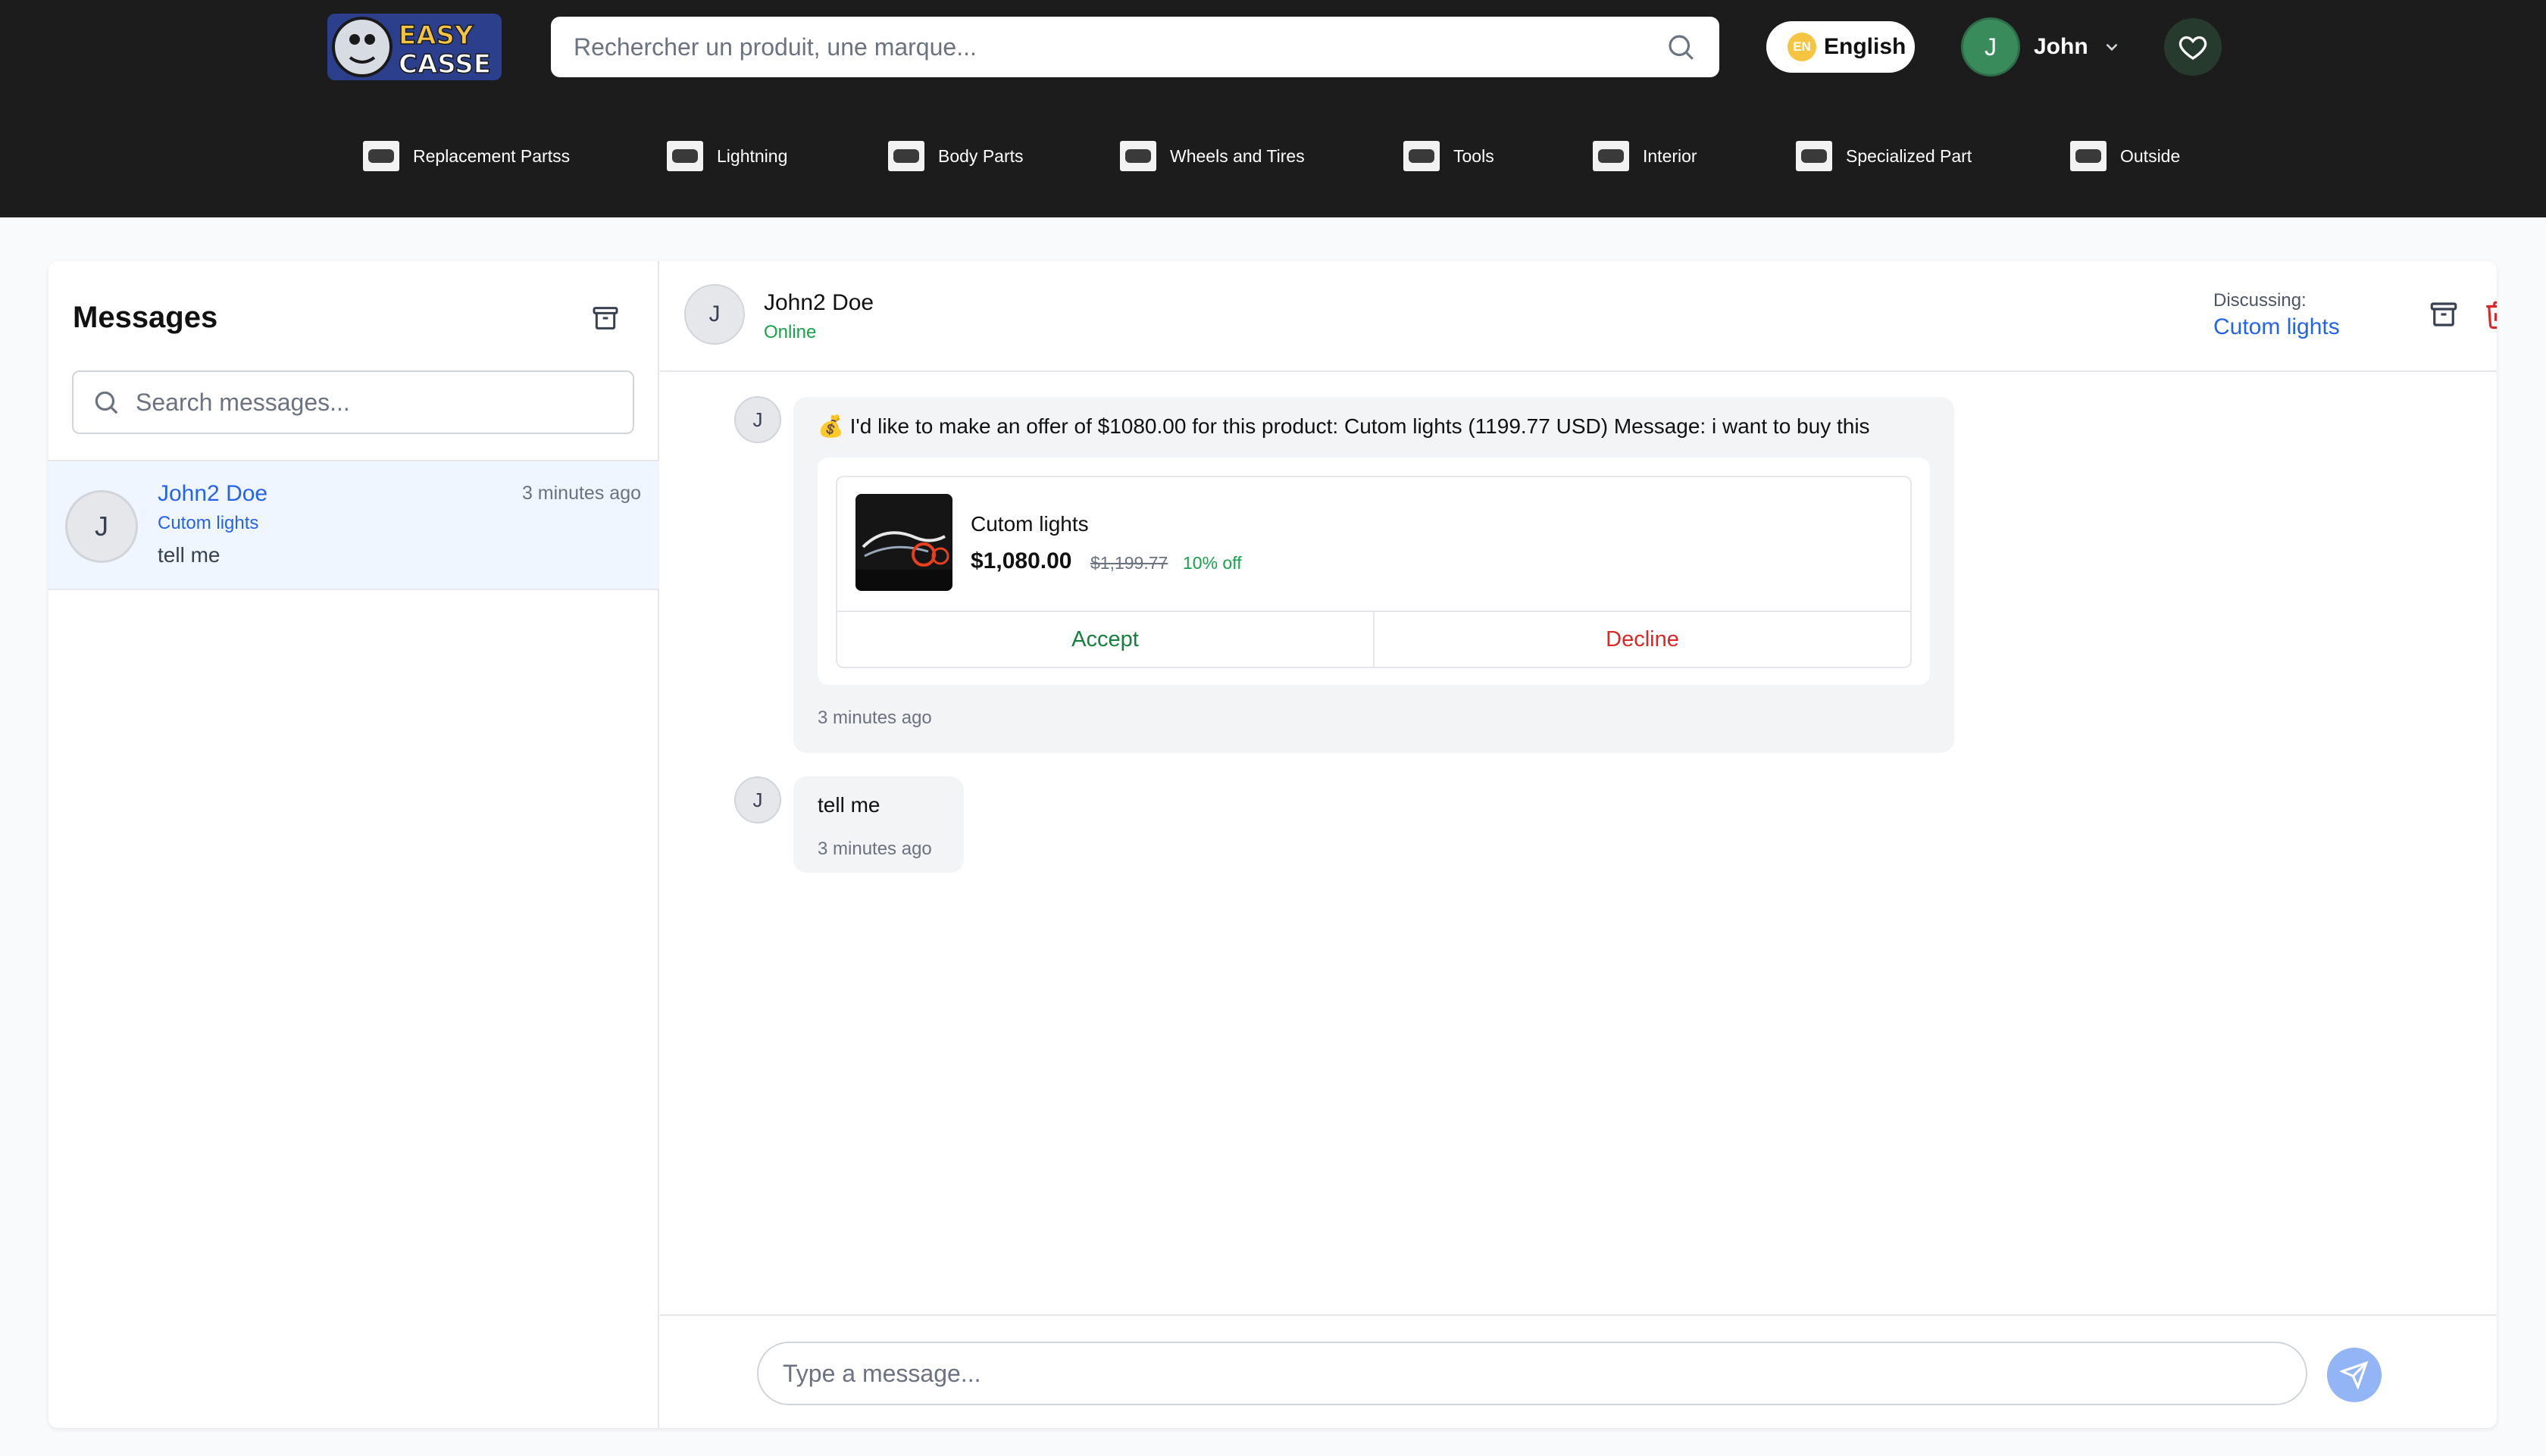  What do you see at coordinates (101, 526) in the screenshot?
I see `conversation-avatar: J` at bounding box center [101, 526].